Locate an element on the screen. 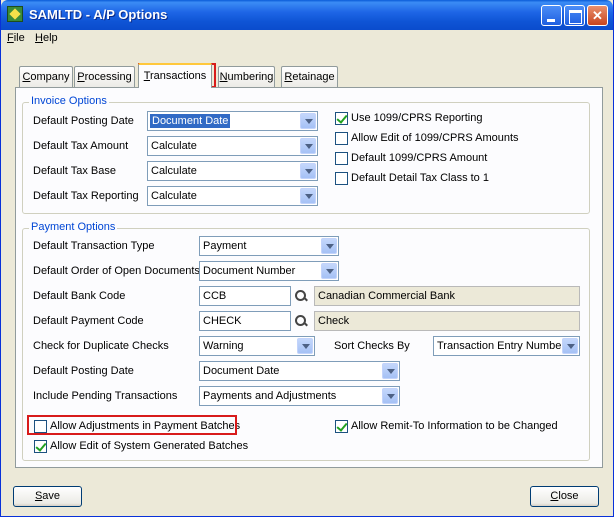  payment-code-description: Check is located at coordinates (447, 321).